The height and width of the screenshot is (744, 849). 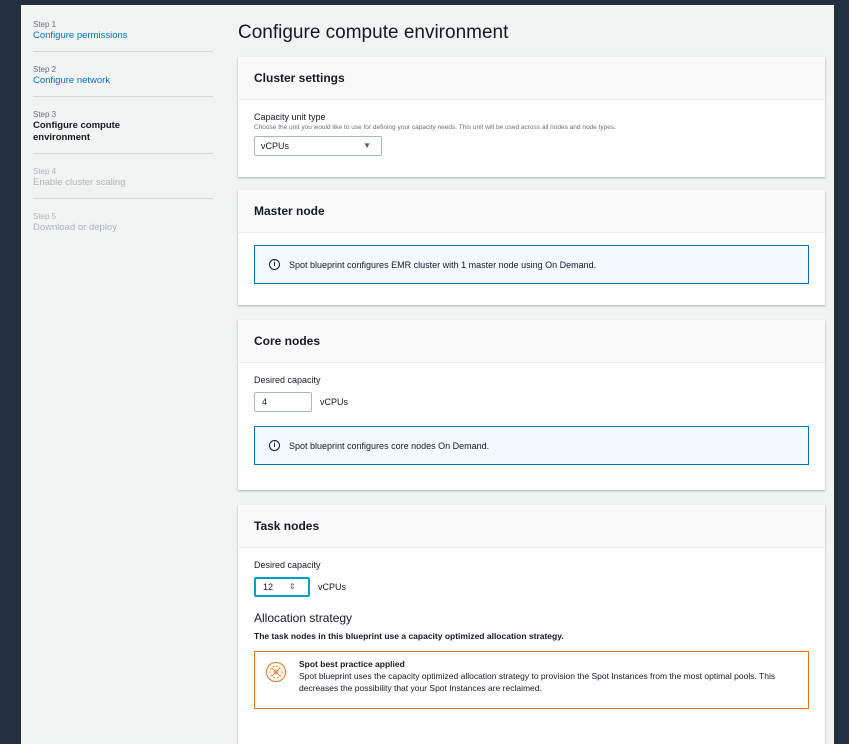 I want to click on step-disabled-enable-scaling: Enable cluster scaling, so click(x=79, y=182).